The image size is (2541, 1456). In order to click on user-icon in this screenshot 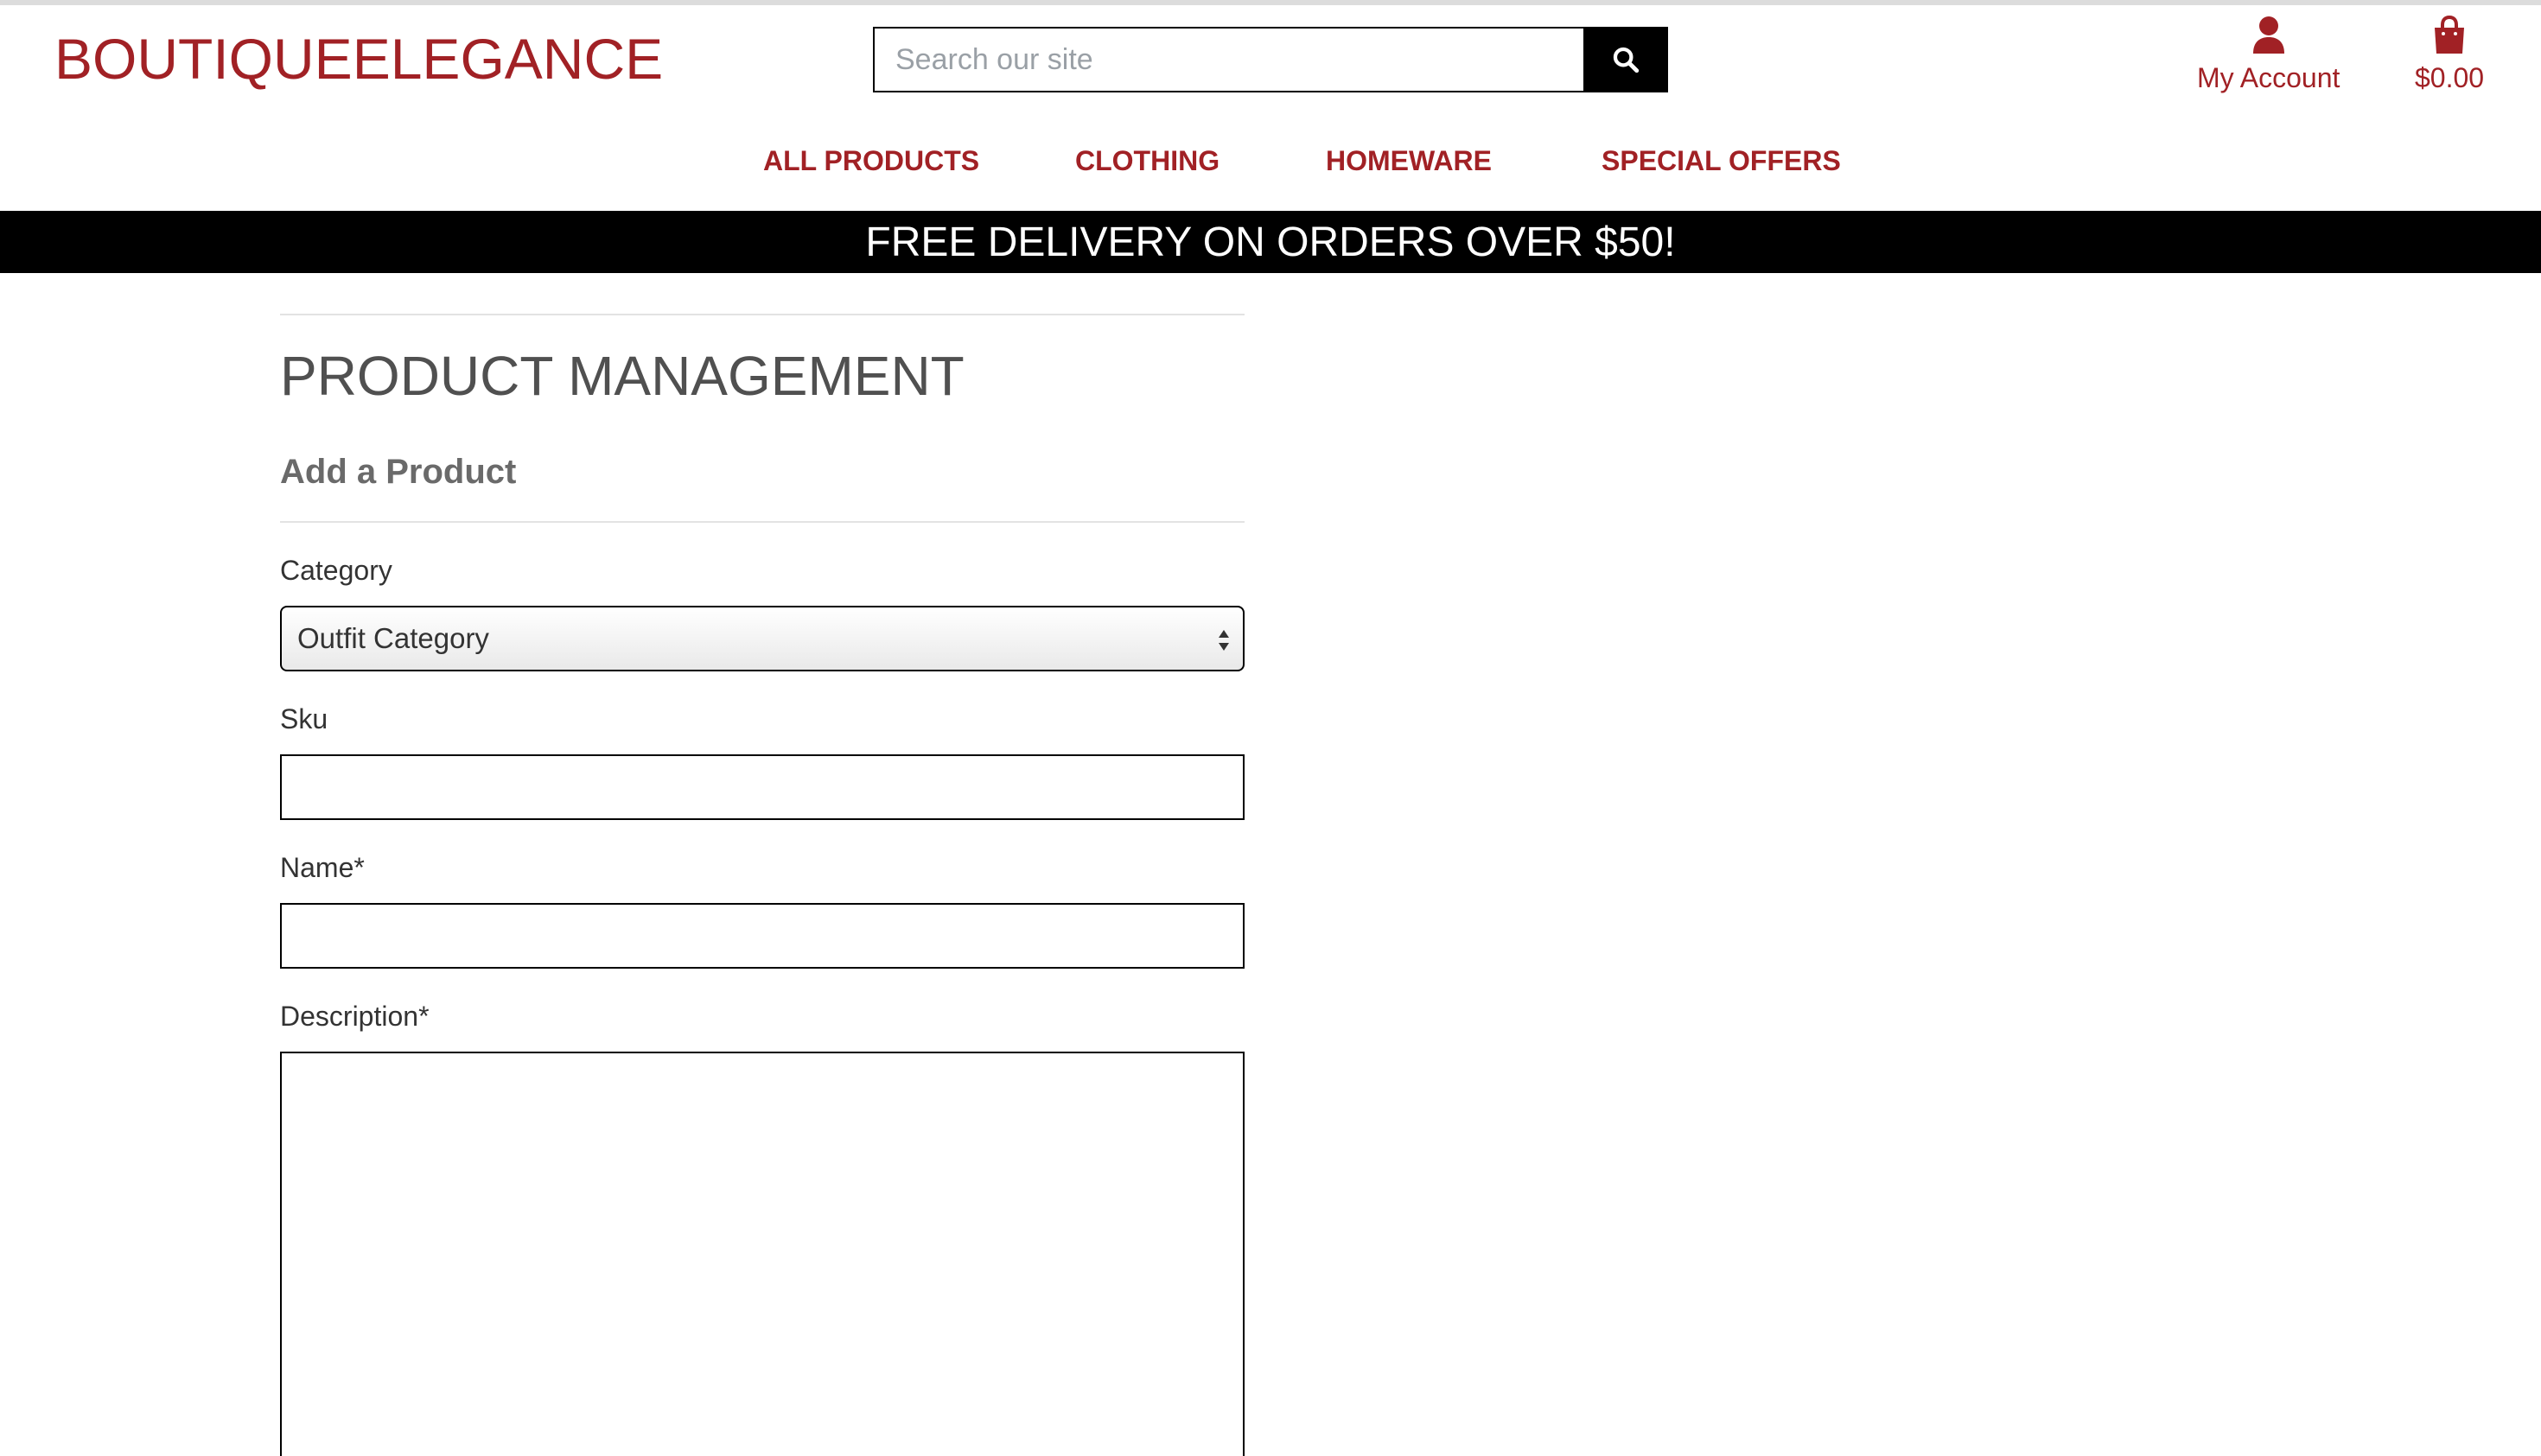, I will do `click(2268, 35)`.